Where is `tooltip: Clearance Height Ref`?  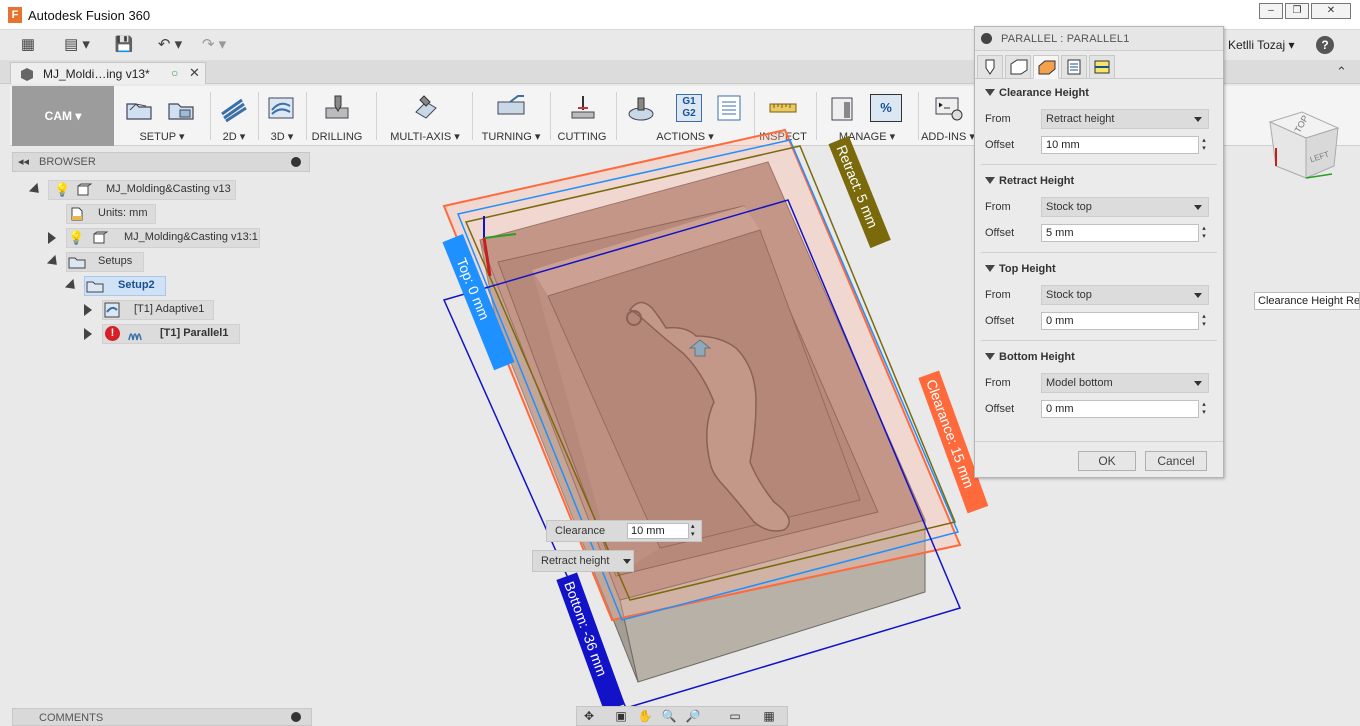 tooltip: Clearance Height Ref is located at coordinates (1307, 301).